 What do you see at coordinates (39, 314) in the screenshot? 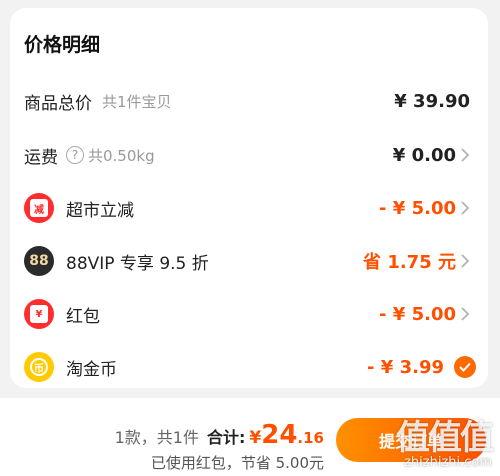
I see `red-packet-icon: ¥` at bounding box center [39, 314].